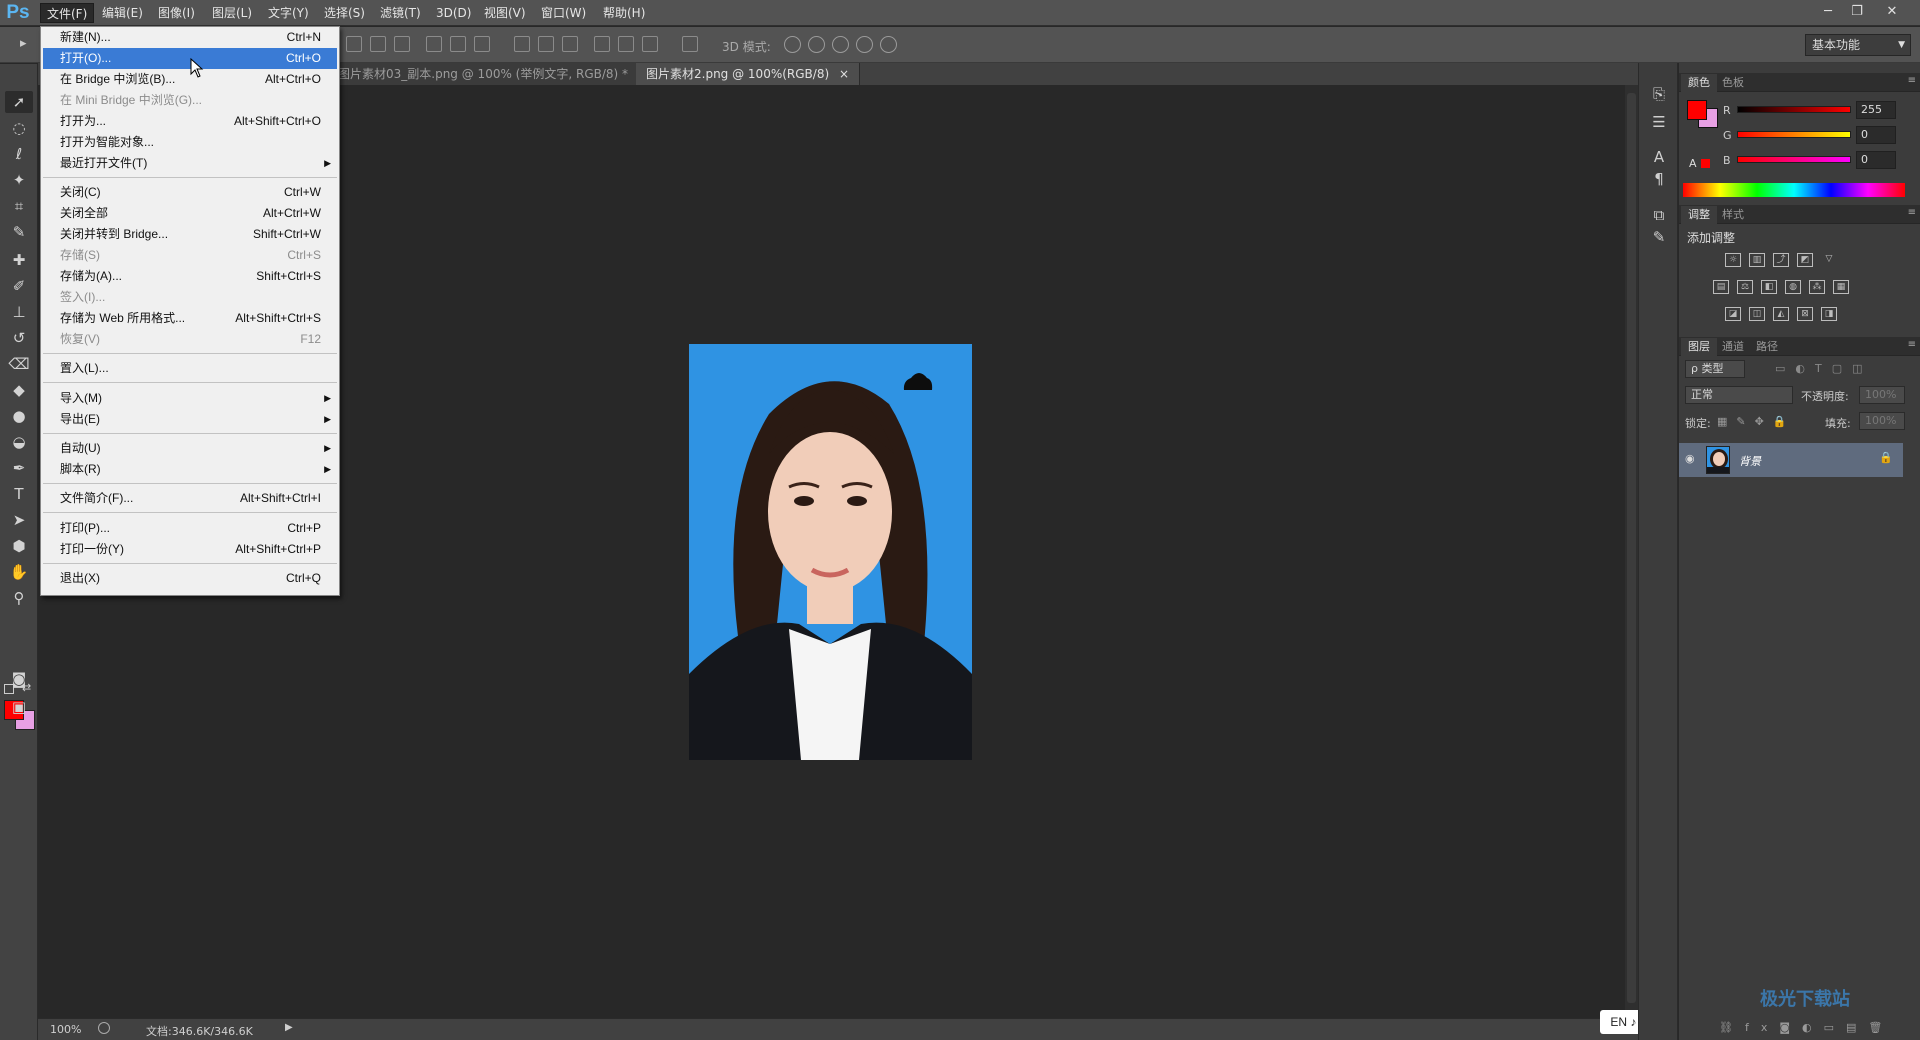 The height and width of the screenshot is (1040, 1920). Describe the element at coordinates (65, 1029) in the screenshot. I see `zoom-level: 100%` at that location.